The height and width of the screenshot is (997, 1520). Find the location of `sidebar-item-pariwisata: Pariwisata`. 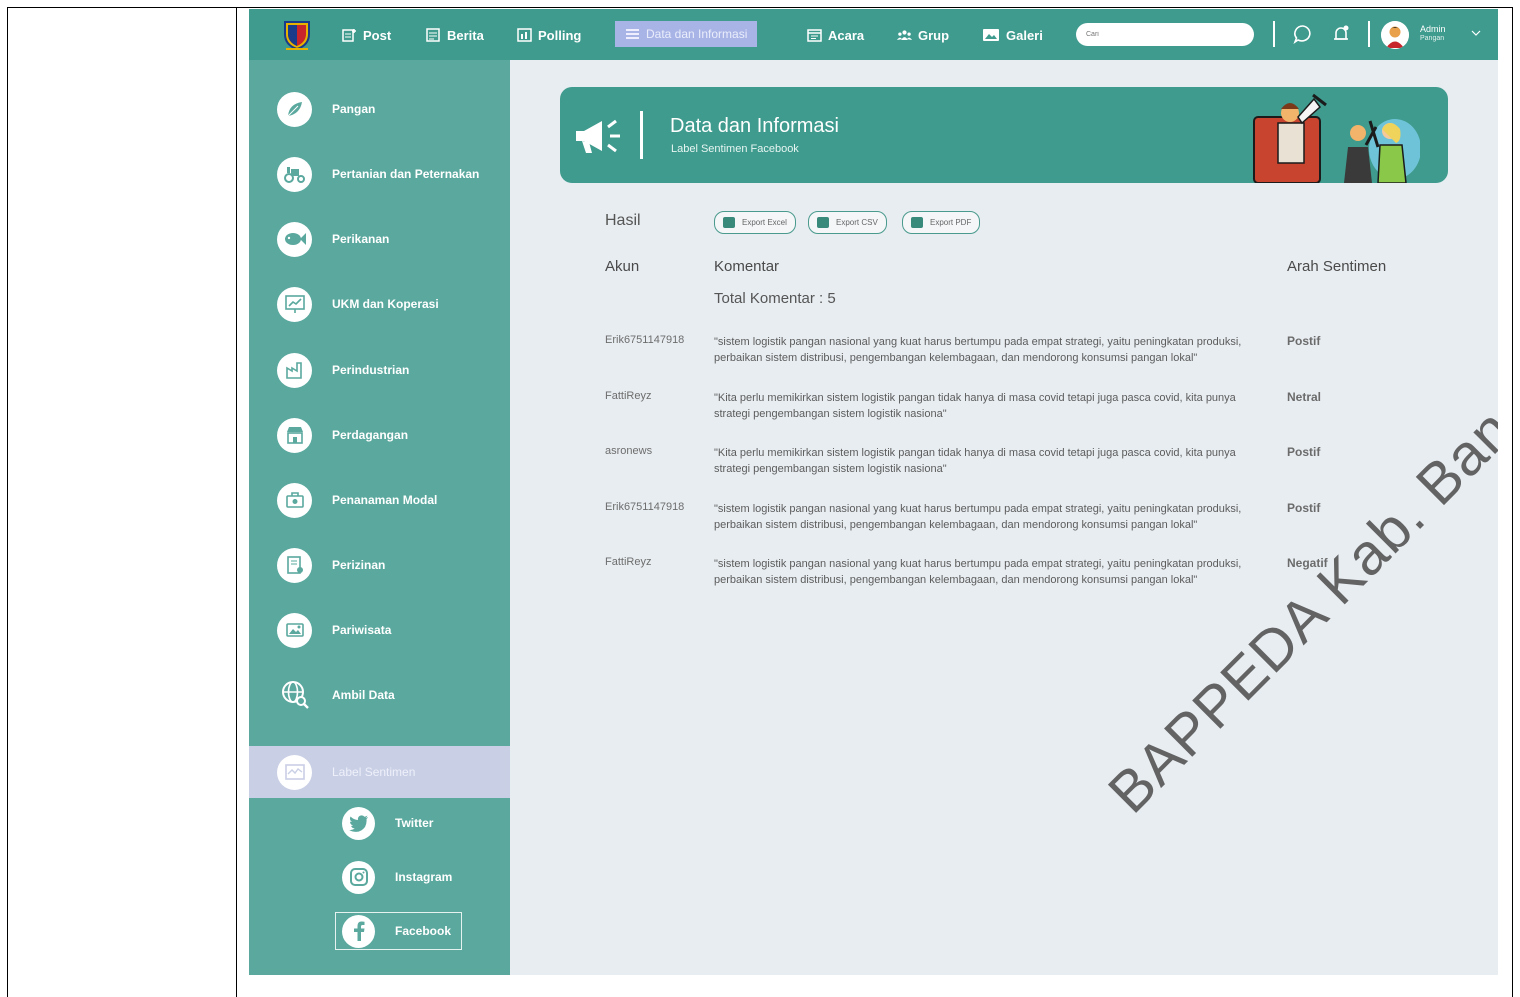

sidebar-item-pariwisata: Pariwisata is located at coordinates (334, 630).